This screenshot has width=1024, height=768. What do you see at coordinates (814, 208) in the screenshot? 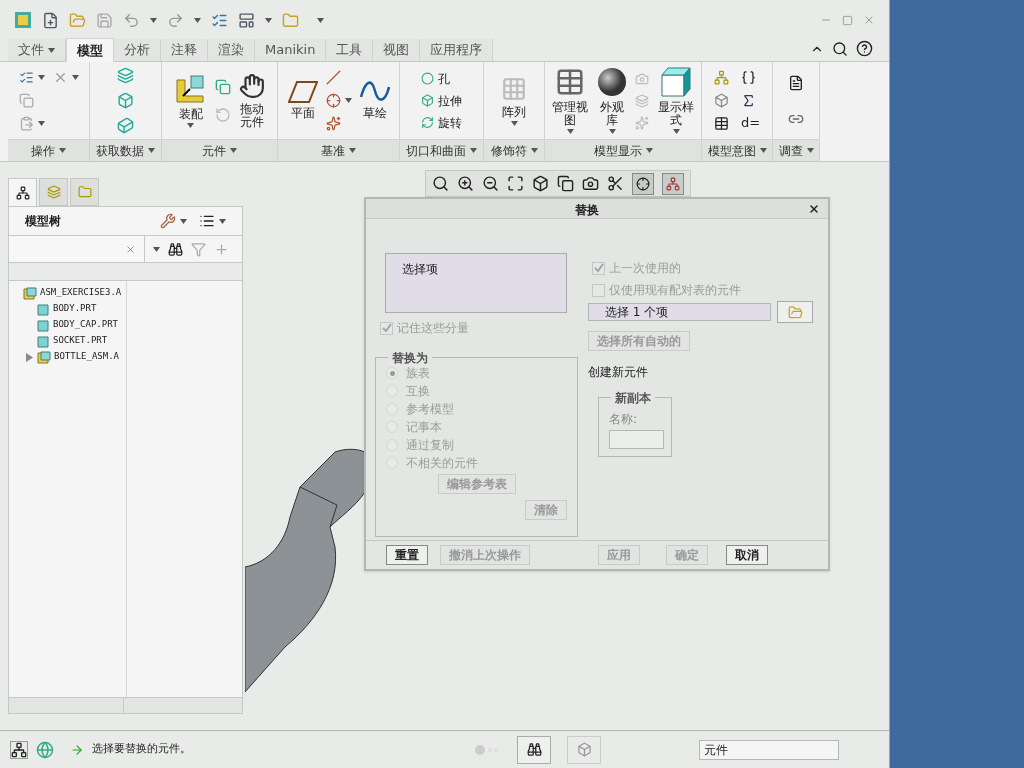
I see `close-icon` at bounding box center [814, 208].